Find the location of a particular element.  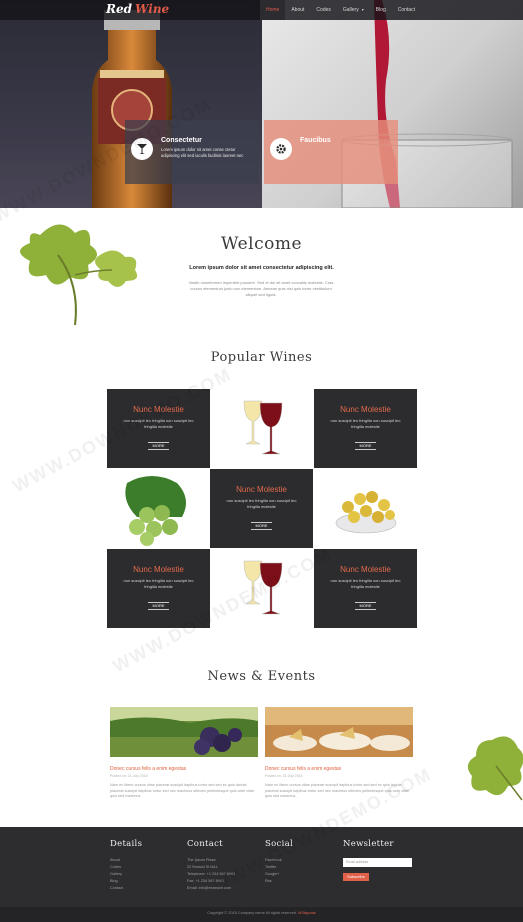

nav-about: About is located at coordinates (297, 10).